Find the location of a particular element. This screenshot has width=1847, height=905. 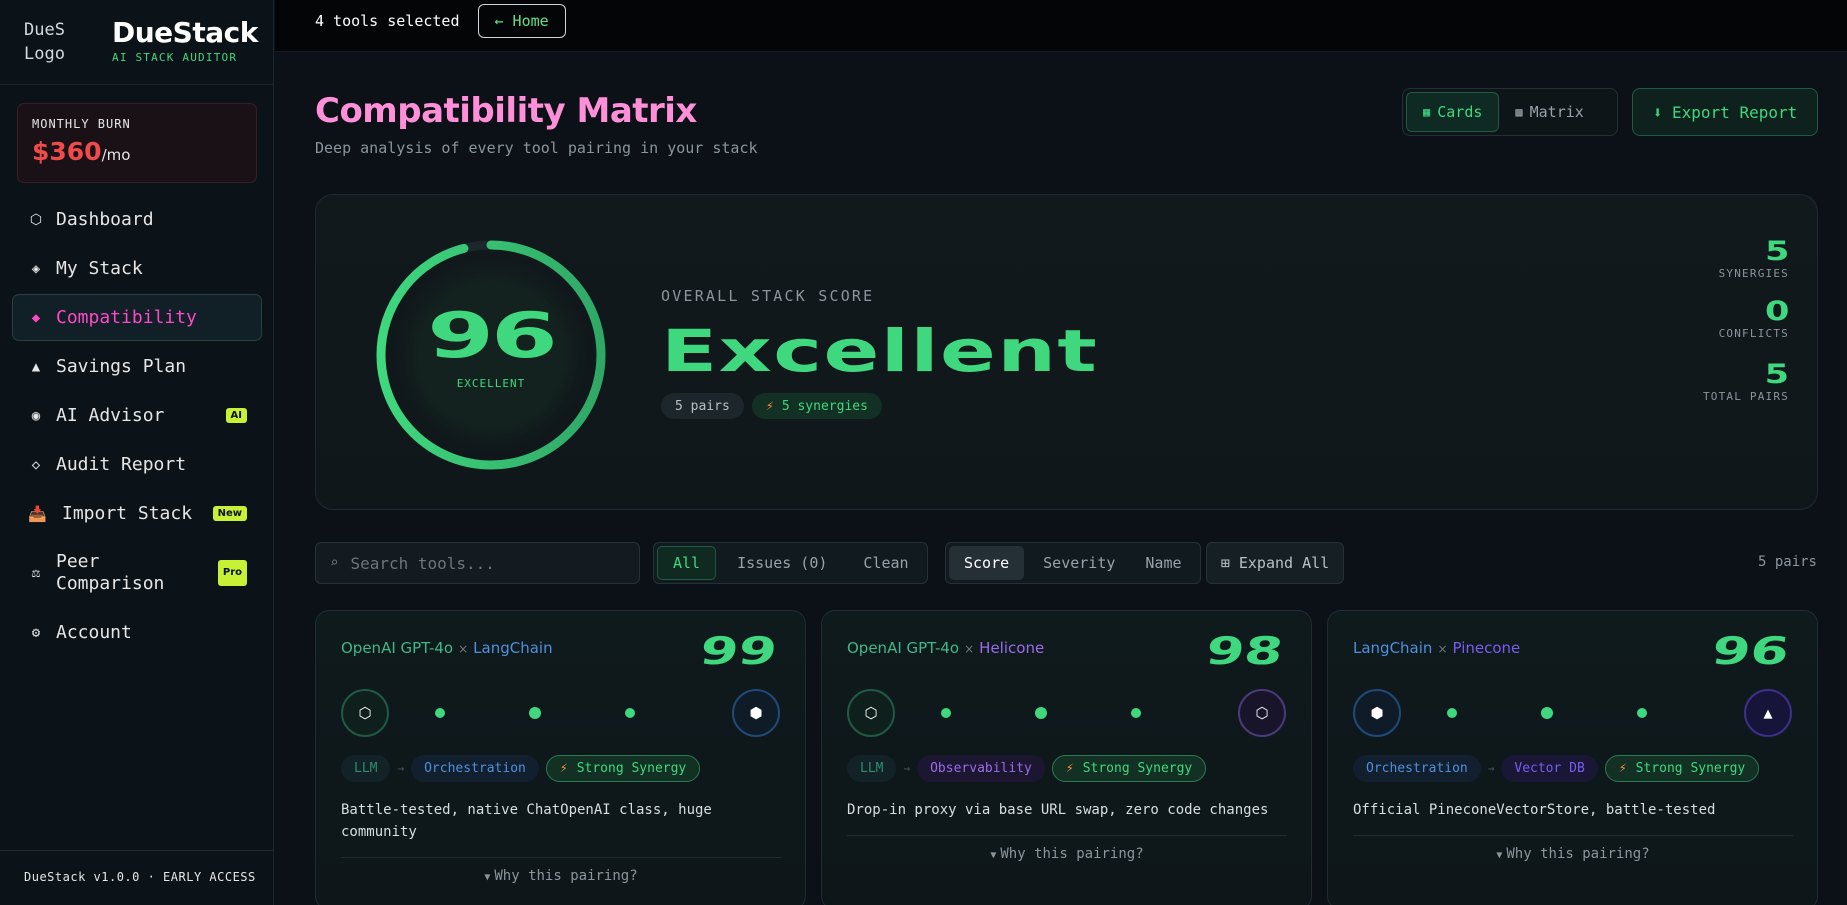

sidebar-item-account: ⚙ Account is located at coordinates (137, 632).